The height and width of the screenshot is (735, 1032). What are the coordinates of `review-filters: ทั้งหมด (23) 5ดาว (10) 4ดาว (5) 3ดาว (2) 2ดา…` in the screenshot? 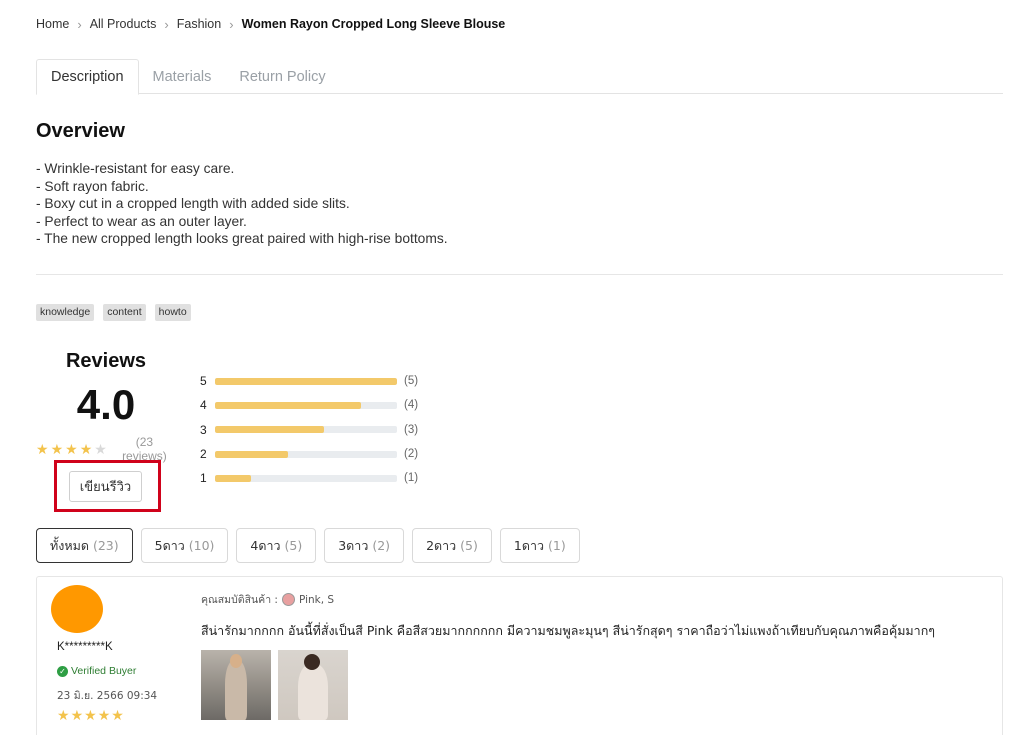 It's located at (308, 545).